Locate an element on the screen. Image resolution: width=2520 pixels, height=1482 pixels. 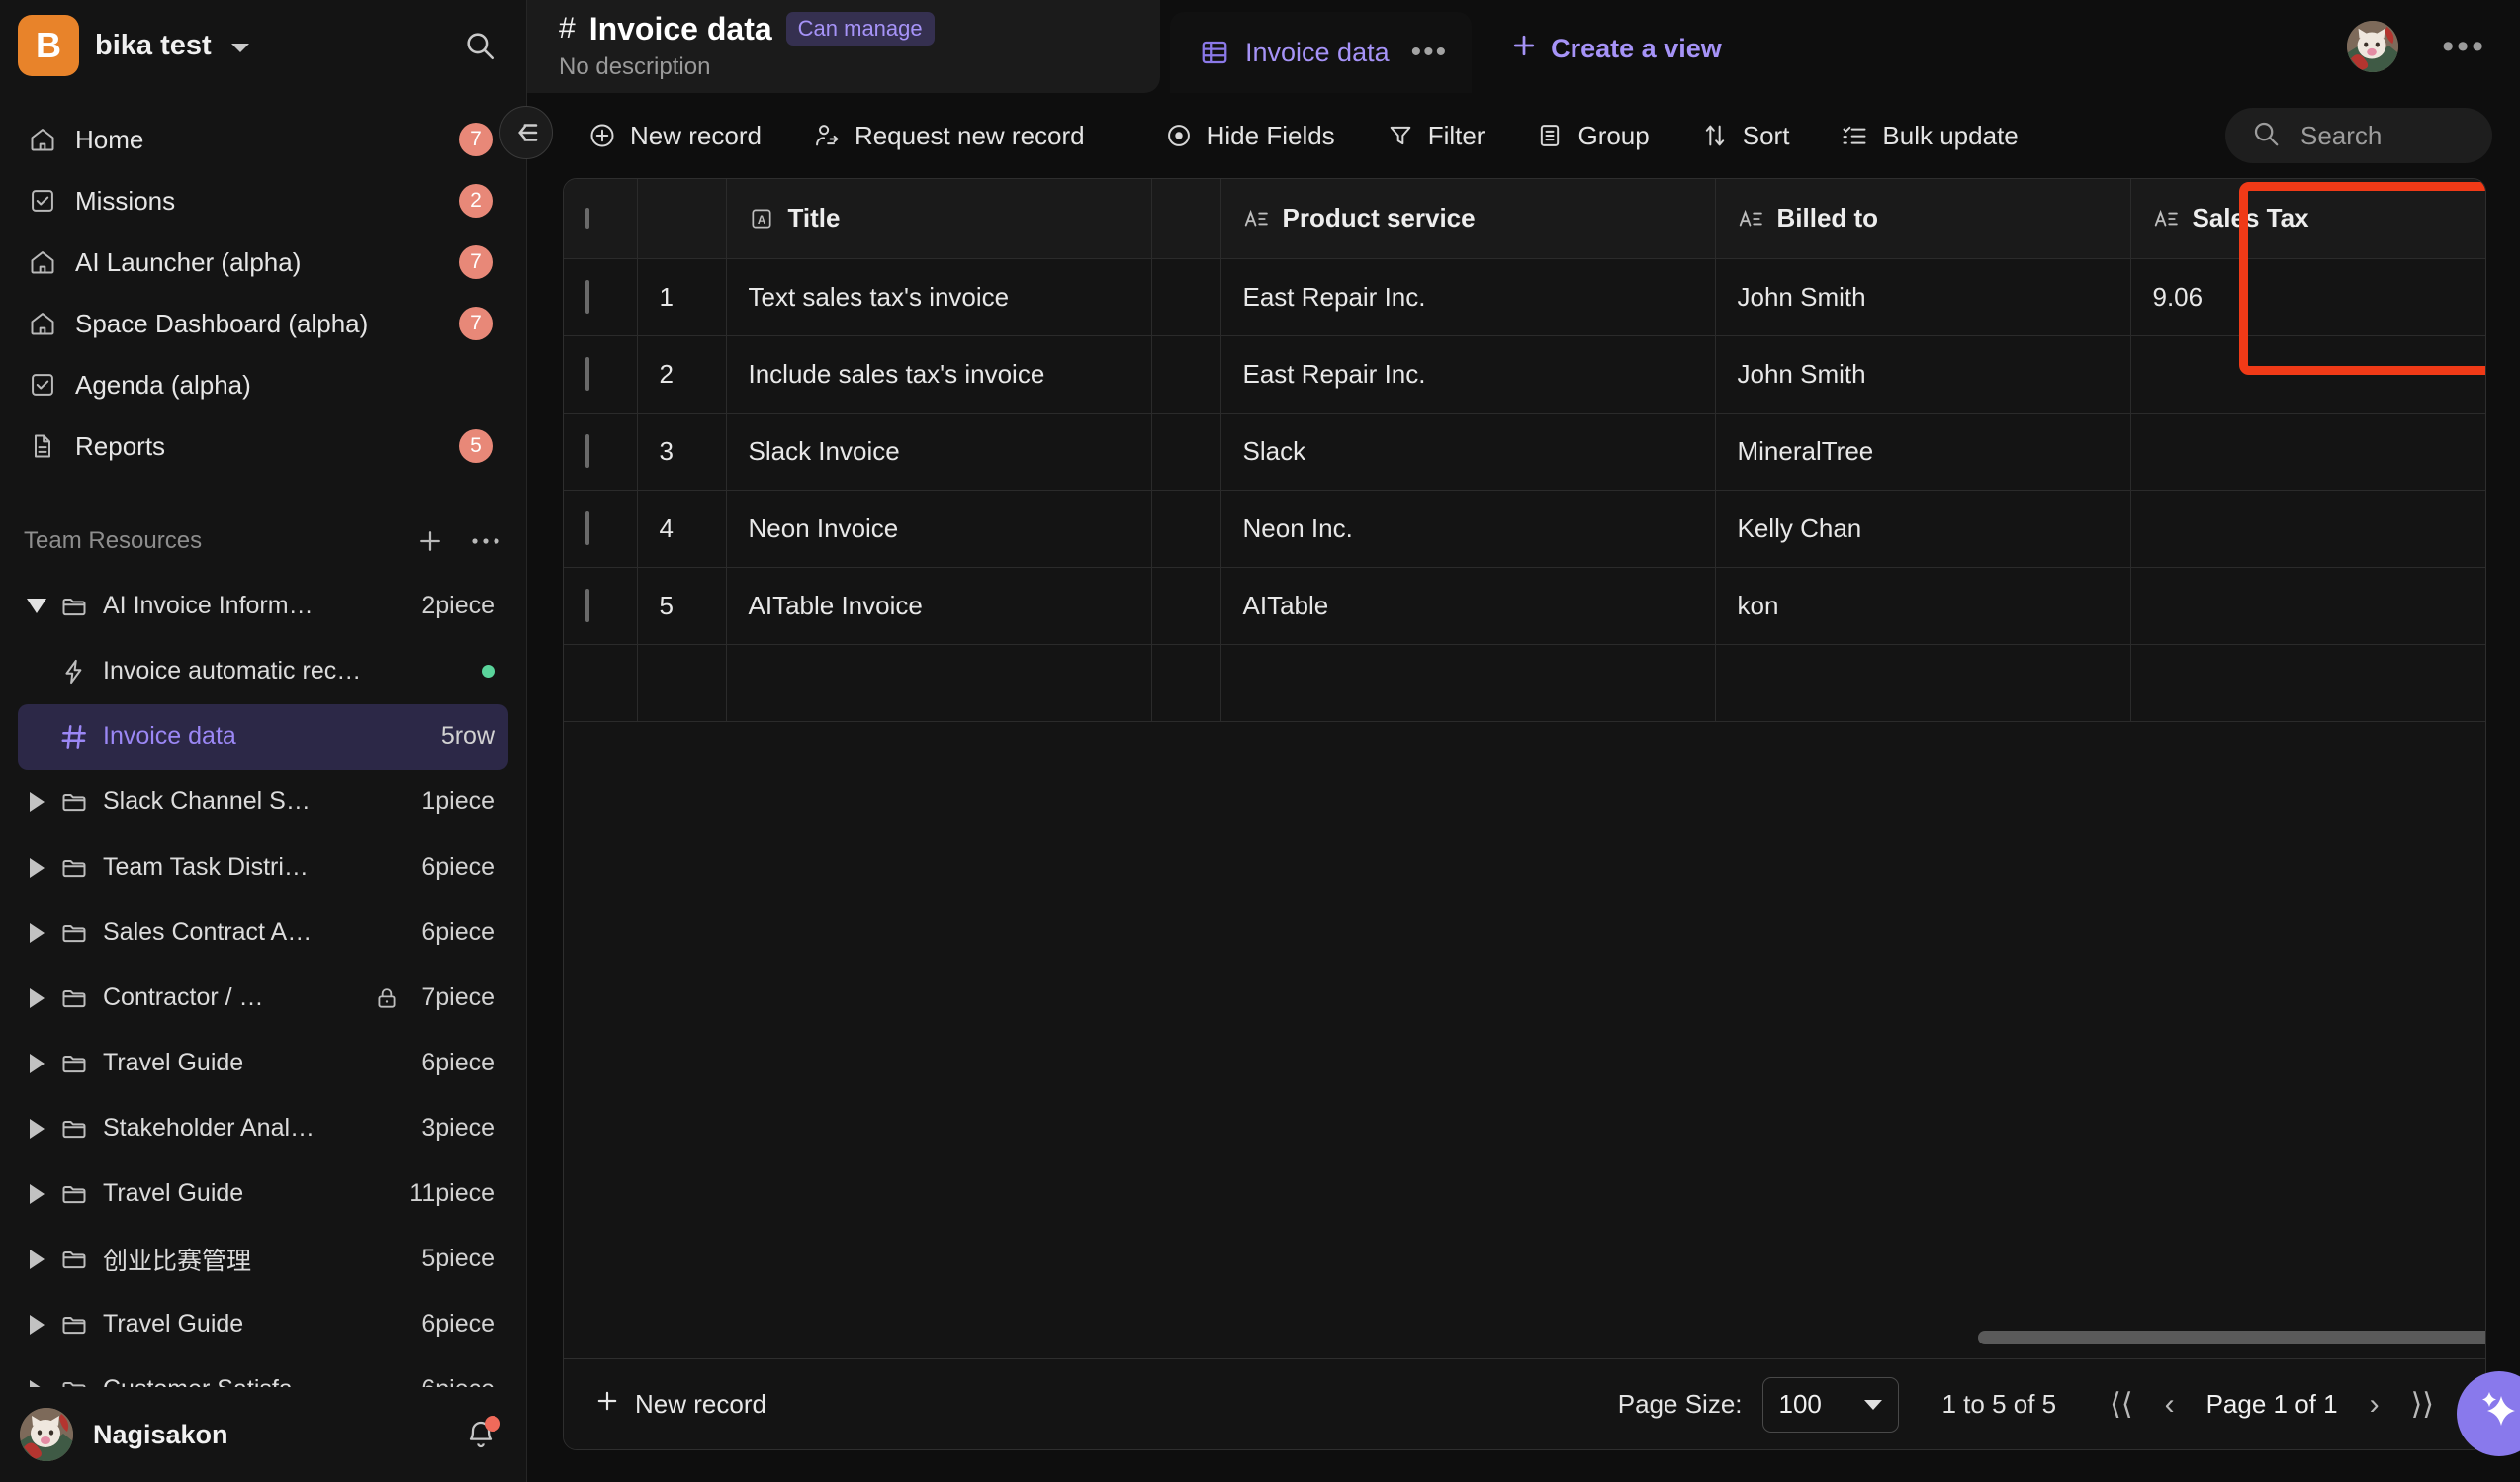
tree-item-folder-locked: Contractor / … 7piece is located at coordinates (263, 999).